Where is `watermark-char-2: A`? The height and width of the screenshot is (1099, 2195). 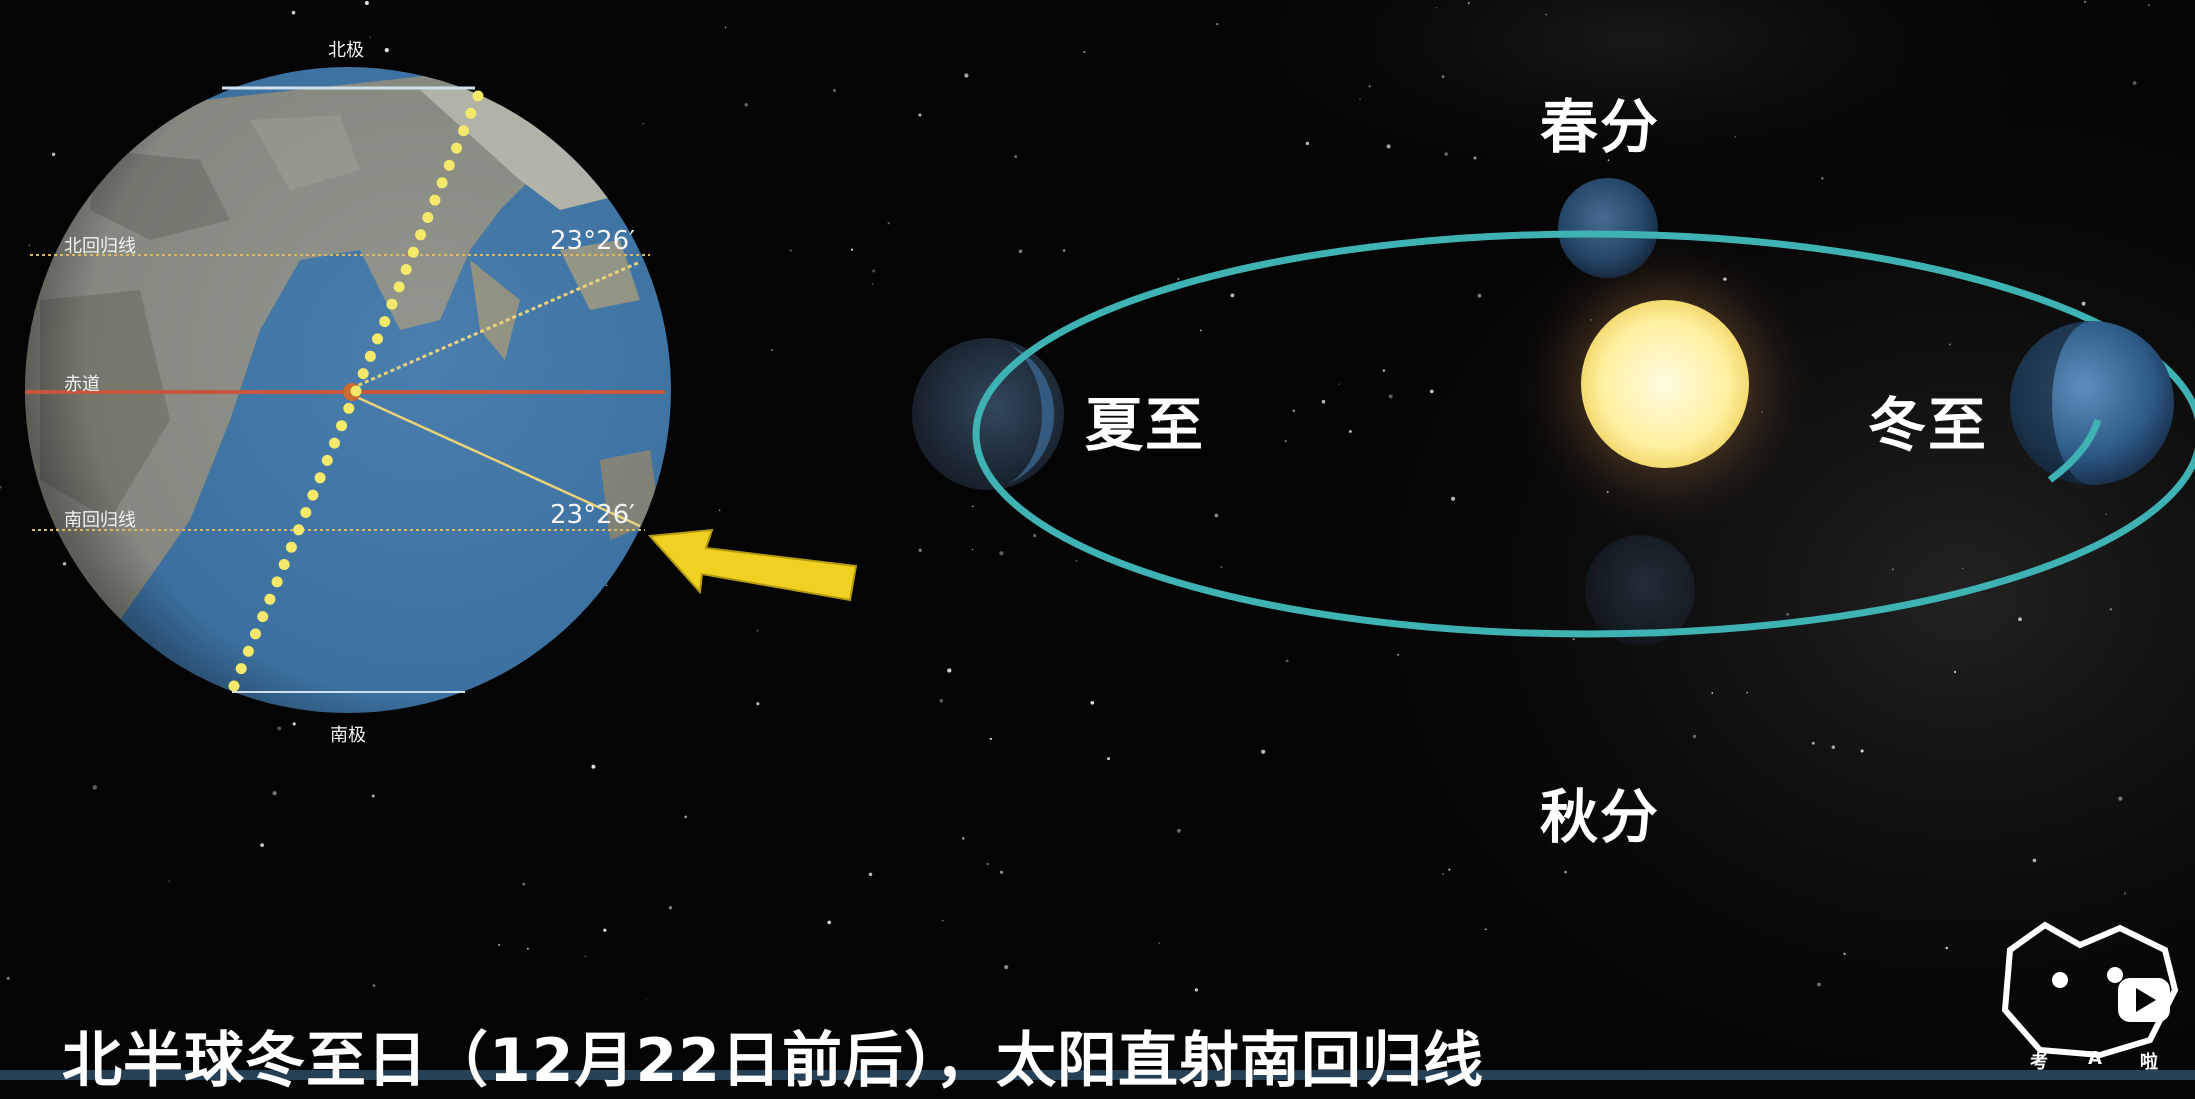 watermark-char-2: A is located at coordinates (2095, 1058).